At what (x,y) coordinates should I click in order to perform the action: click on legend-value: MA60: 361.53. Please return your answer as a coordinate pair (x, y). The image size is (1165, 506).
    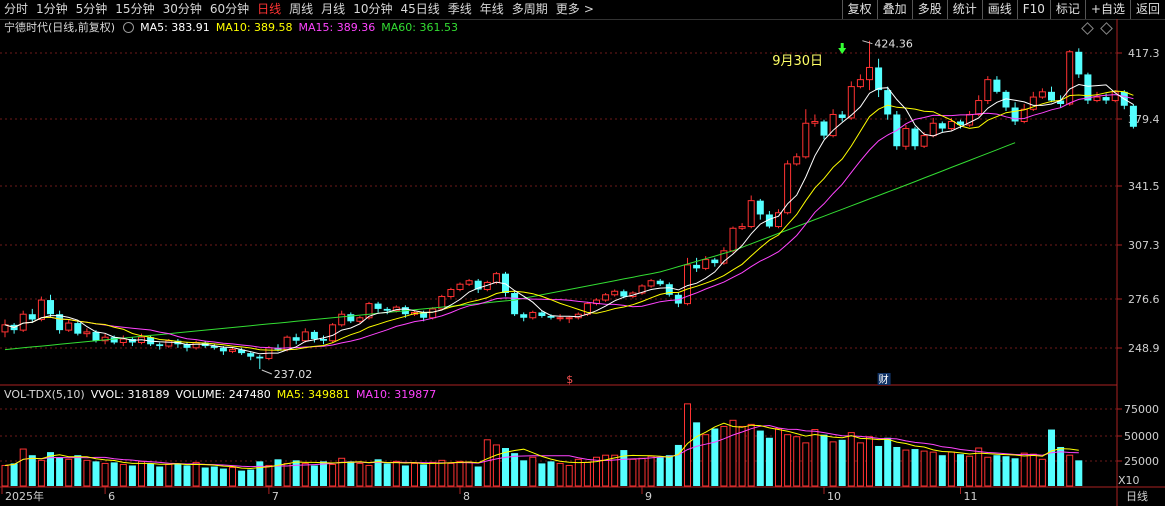
    Looking at the image, I should click on (419, 27).